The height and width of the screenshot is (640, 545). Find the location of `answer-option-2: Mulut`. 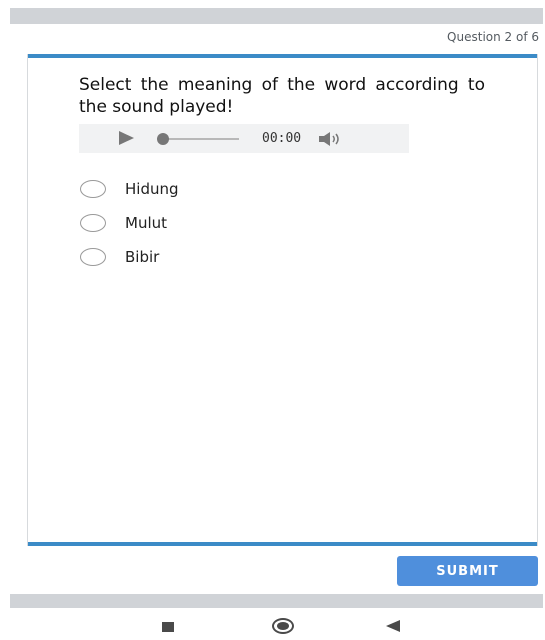

answer-option-2: Mulut is located at coordinates (129, 223).